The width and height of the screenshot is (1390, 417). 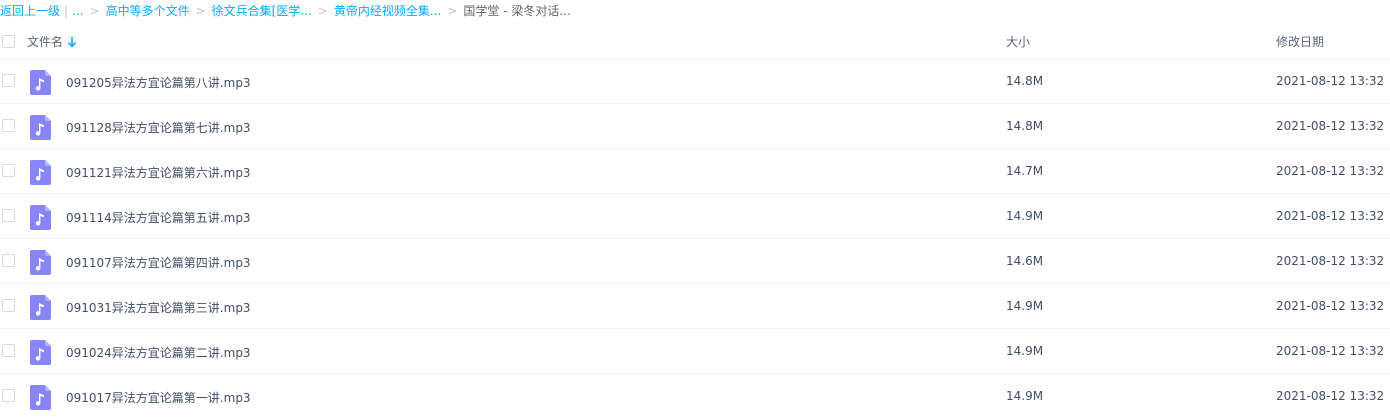 What do you see at coordinates (1300, 41) in the screenshot?
I see `column-header-date: 修改日期` at bounding box center [1300, 41].